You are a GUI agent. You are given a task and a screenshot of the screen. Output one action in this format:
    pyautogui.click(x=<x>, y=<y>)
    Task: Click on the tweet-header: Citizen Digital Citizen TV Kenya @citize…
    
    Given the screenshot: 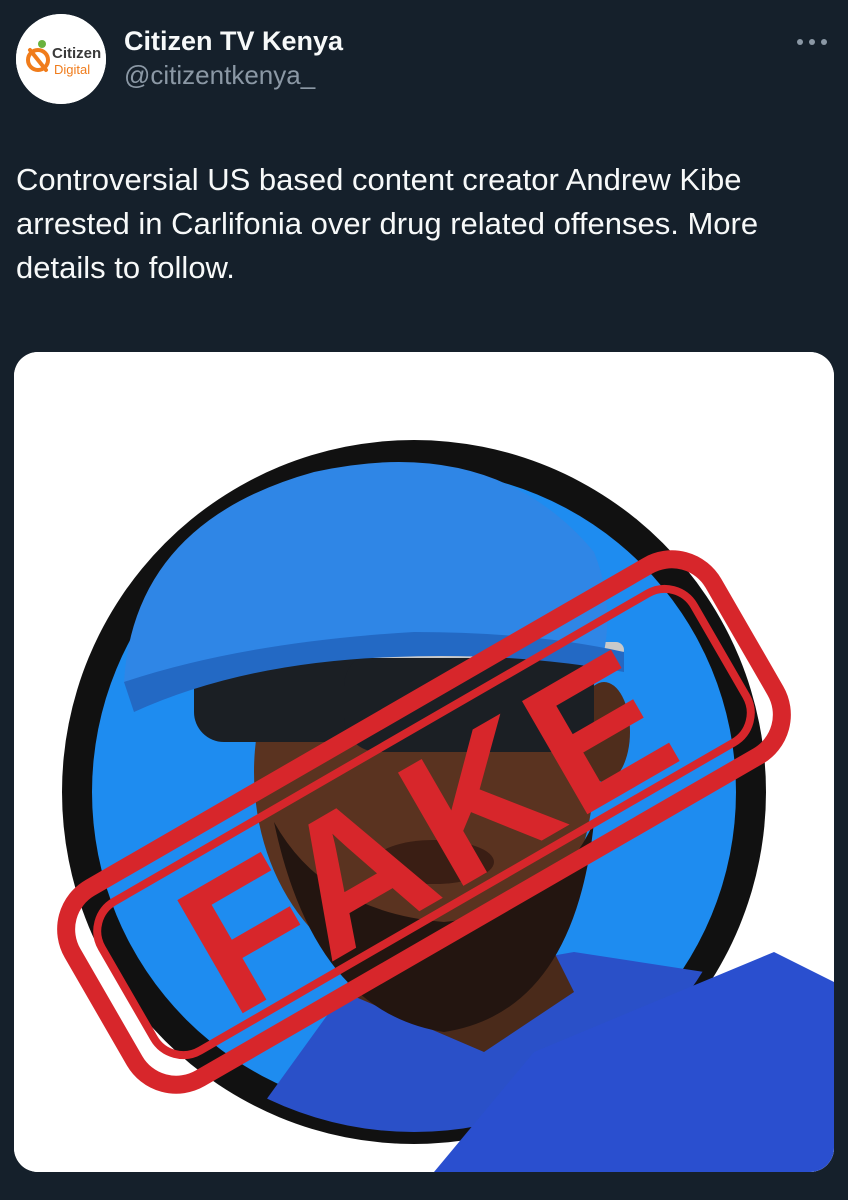 What is the action you would take?
    pyautogui.click(x=424, y=60)
    